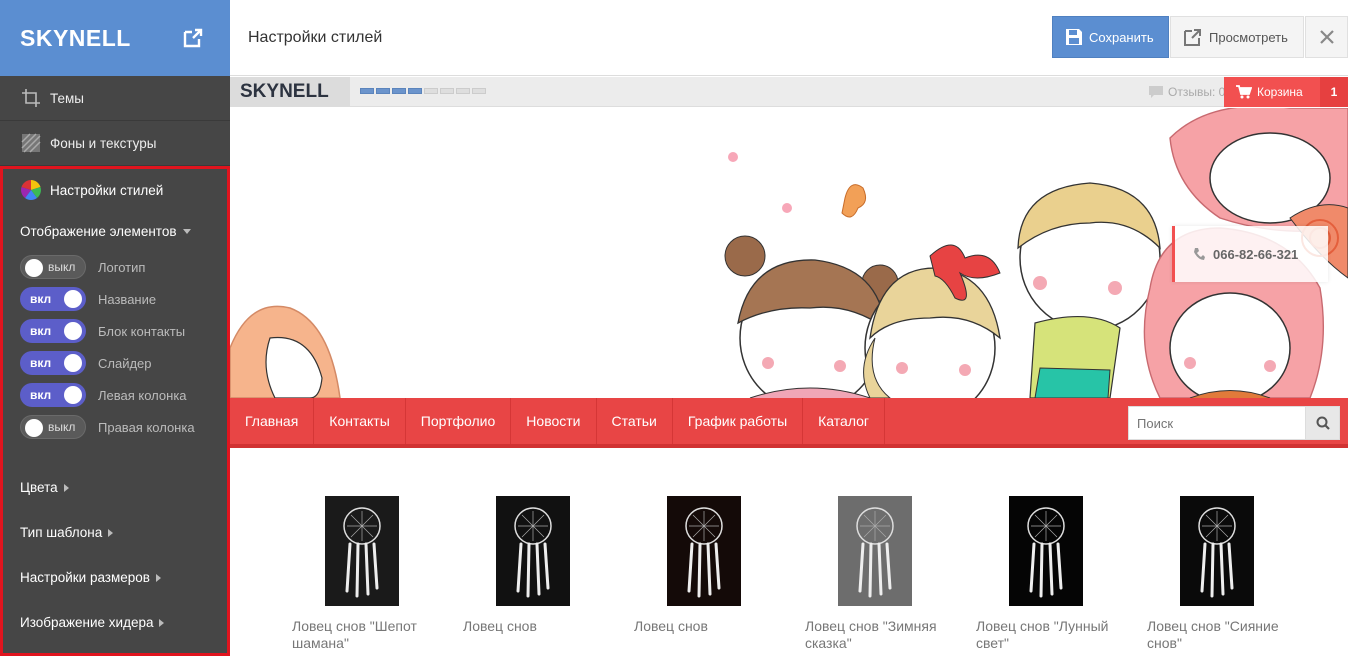  I want to click on sidebar-item-themes: Темы, so click(115, 98).